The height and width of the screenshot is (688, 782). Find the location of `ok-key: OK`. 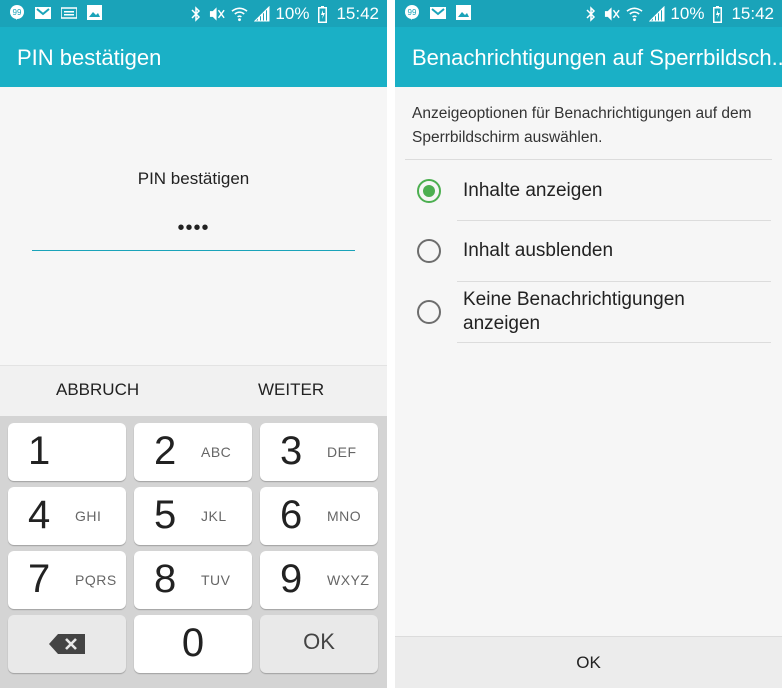

ok-key: OK is located at coordinates (319, 644).